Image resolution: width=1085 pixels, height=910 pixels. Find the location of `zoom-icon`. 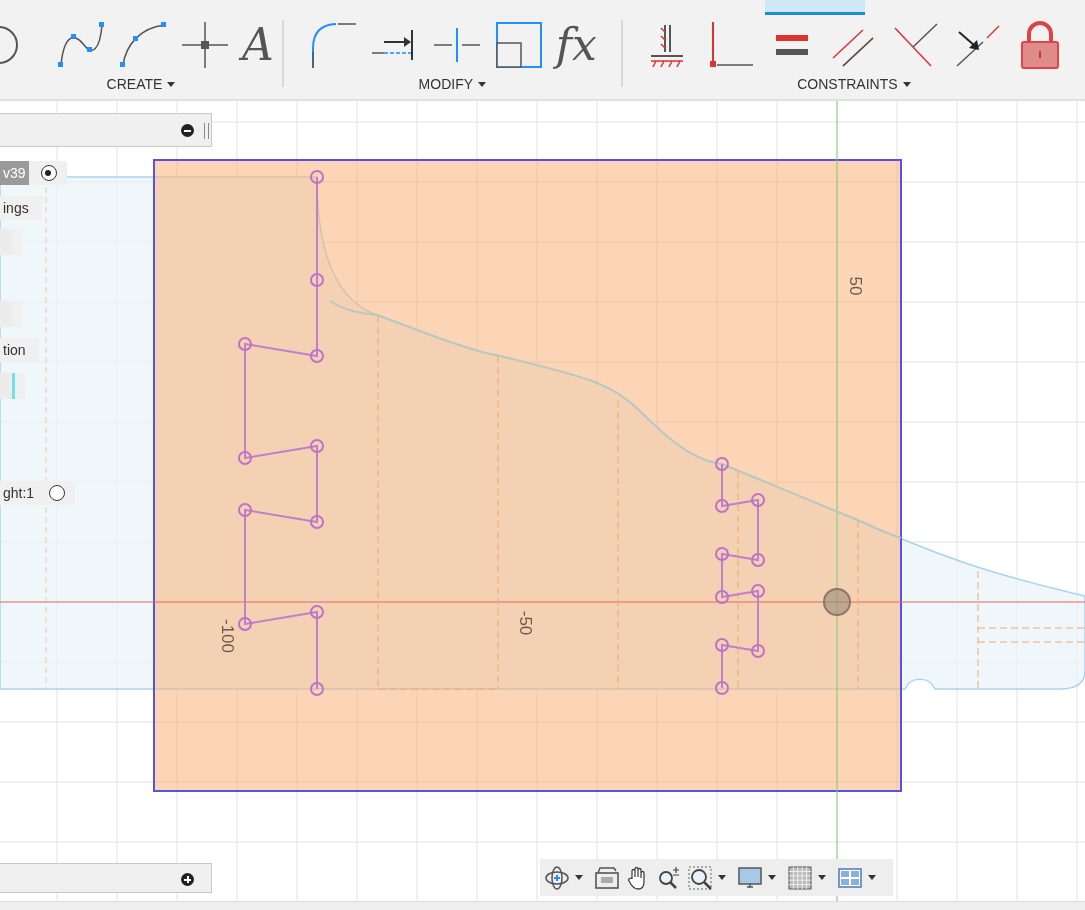

zoom-icon is located at coordinates (669, 877).